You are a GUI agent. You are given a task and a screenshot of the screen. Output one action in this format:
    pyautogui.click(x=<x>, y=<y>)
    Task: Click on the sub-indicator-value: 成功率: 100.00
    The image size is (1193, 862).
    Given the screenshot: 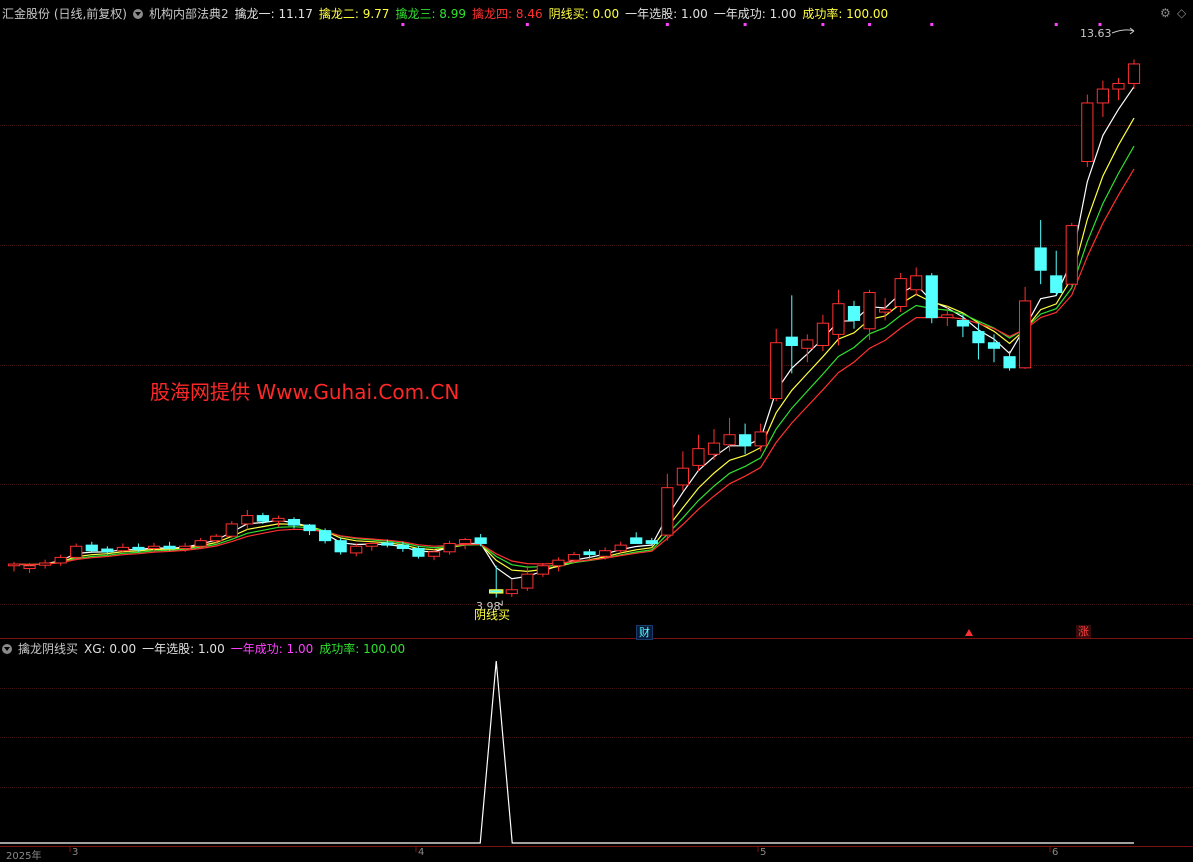 What is the action you would take?
    pyautogui.click(x=362, y=649)
    